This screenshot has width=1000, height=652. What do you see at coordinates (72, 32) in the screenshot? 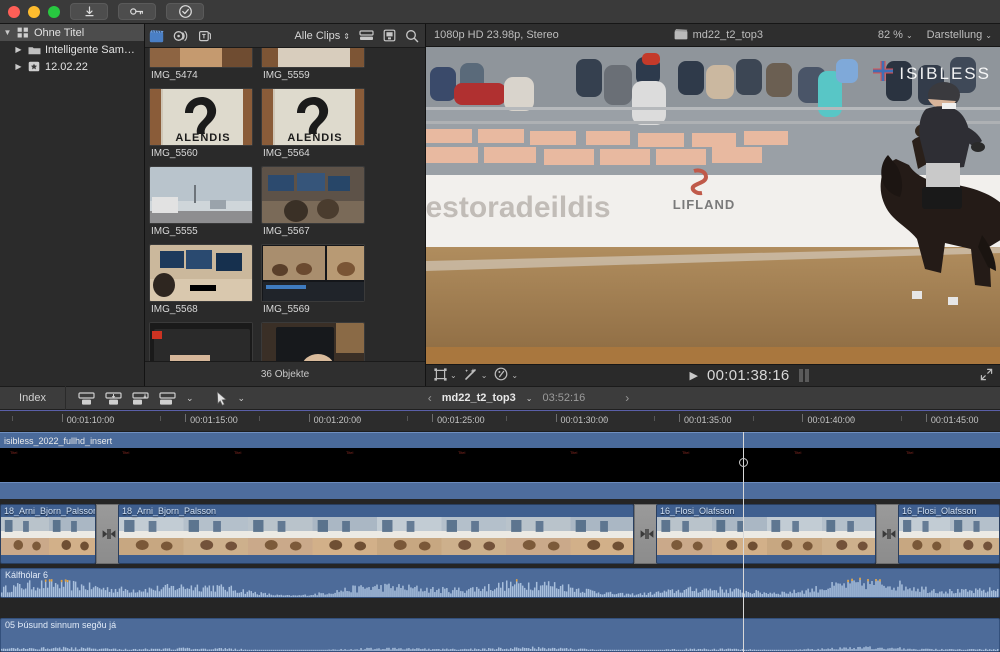
I see `sidebar-item-library: ▼ Ohne Titel` at bounding box center [72, 32].